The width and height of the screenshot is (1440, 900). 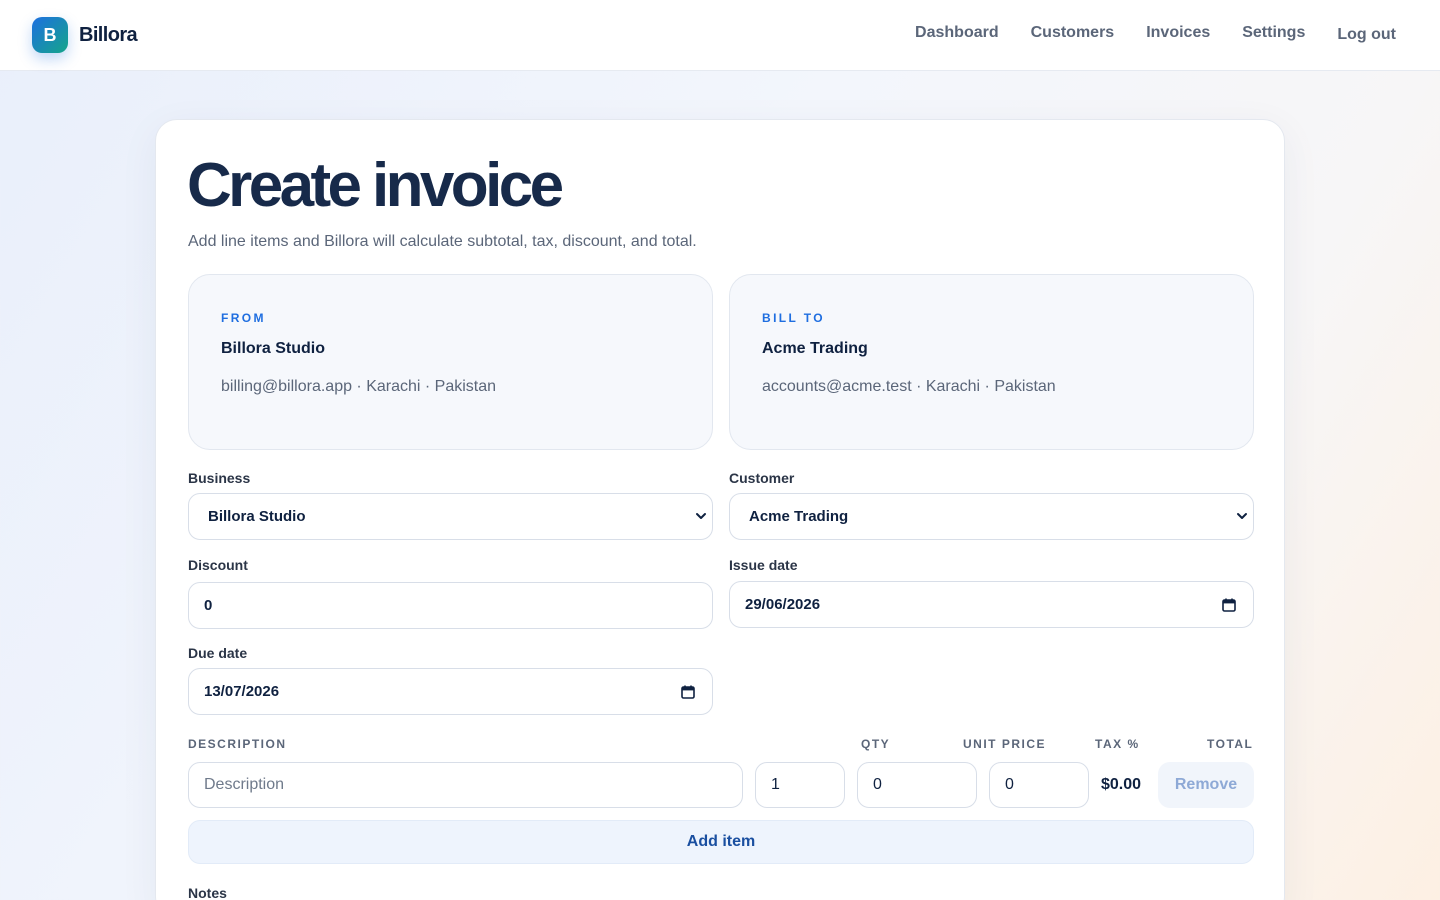 I want to click on customer-select-value: Acme Trading, so click(x=799, y=516).